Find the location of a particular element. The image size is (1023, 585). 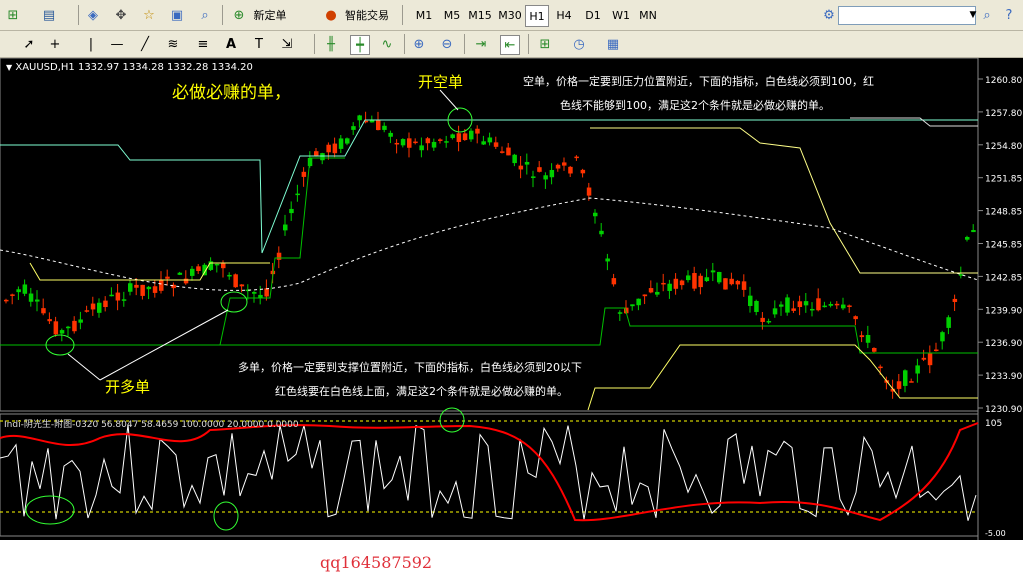

trendline-icon: ╱ is located at coordinates (145, 44).